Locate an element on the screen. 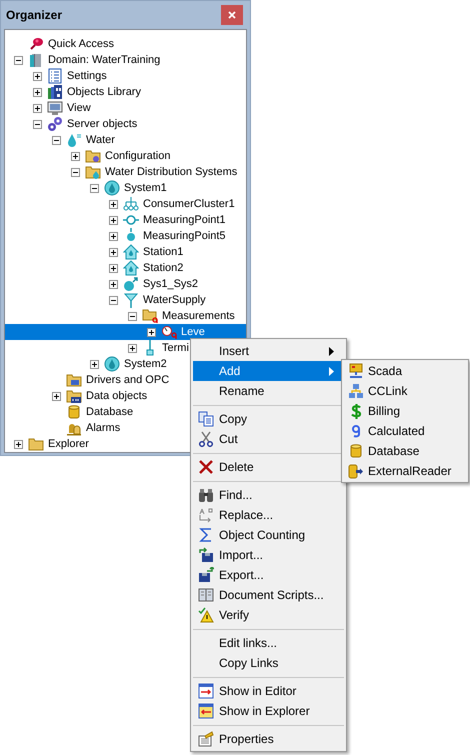 This screenshot has height=755, width=470. tree-item: MeasuringPoint1 is located at coordinates (125, 220).